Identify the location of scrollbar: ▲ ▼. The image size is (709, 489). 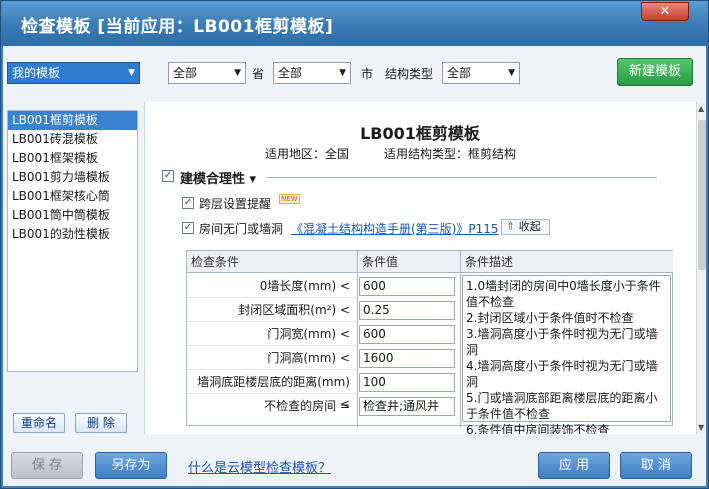
(701, 268).